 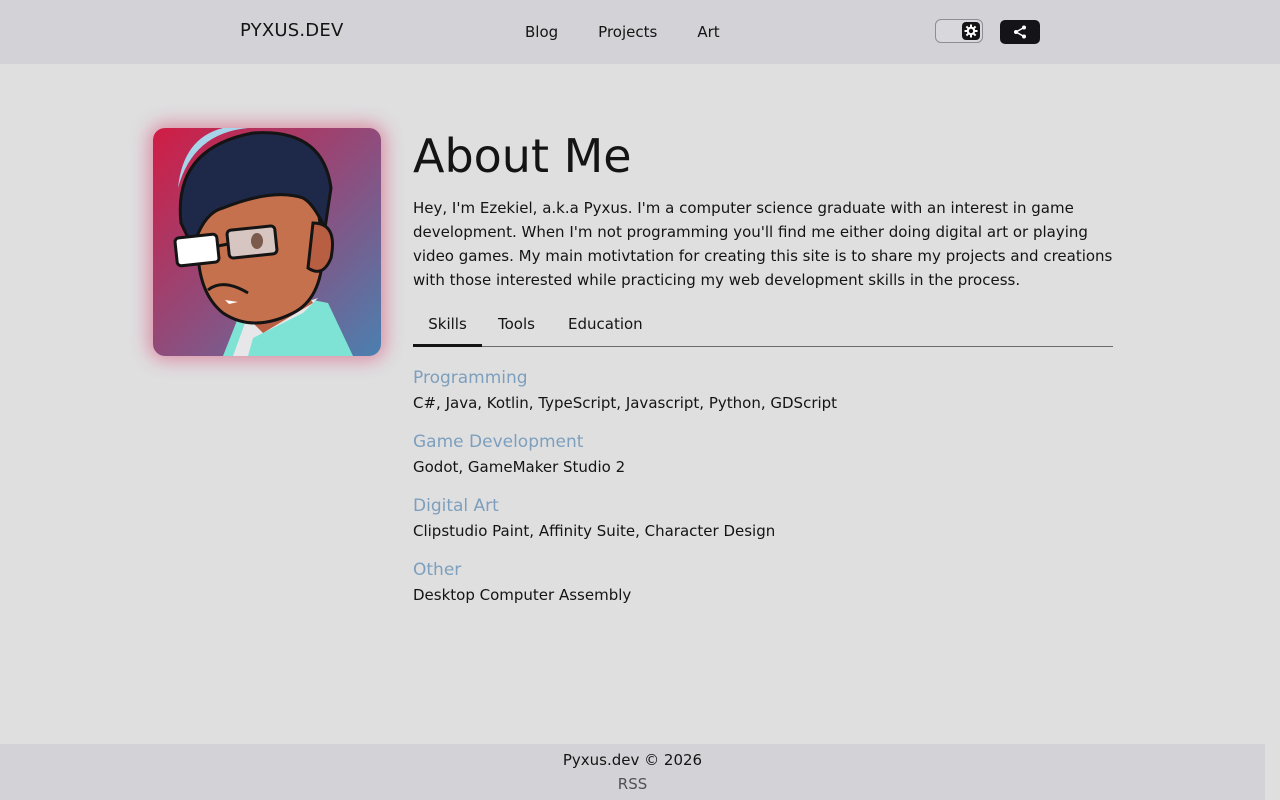 I want to click on avatar, so click(x=267, y=242).